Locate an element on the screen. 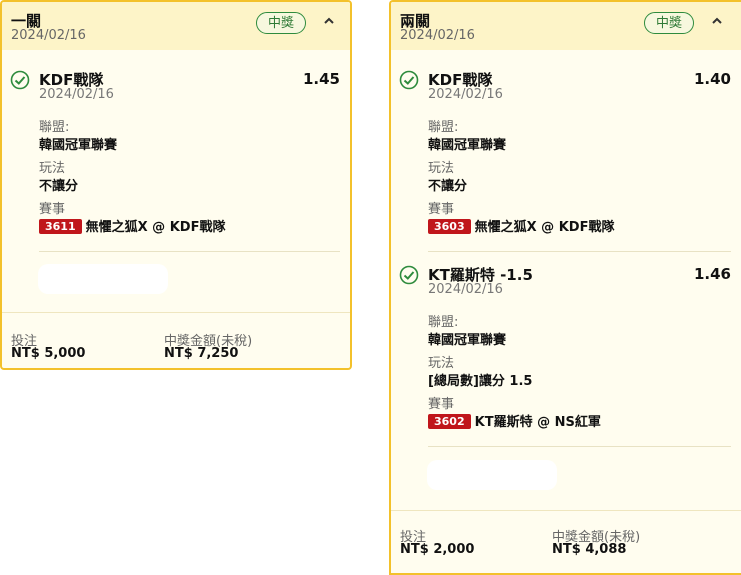 This screenshot has height=575, width=741. bet-type-value: [總局數]讓分 1.5 is located at coordinates (480, 381).